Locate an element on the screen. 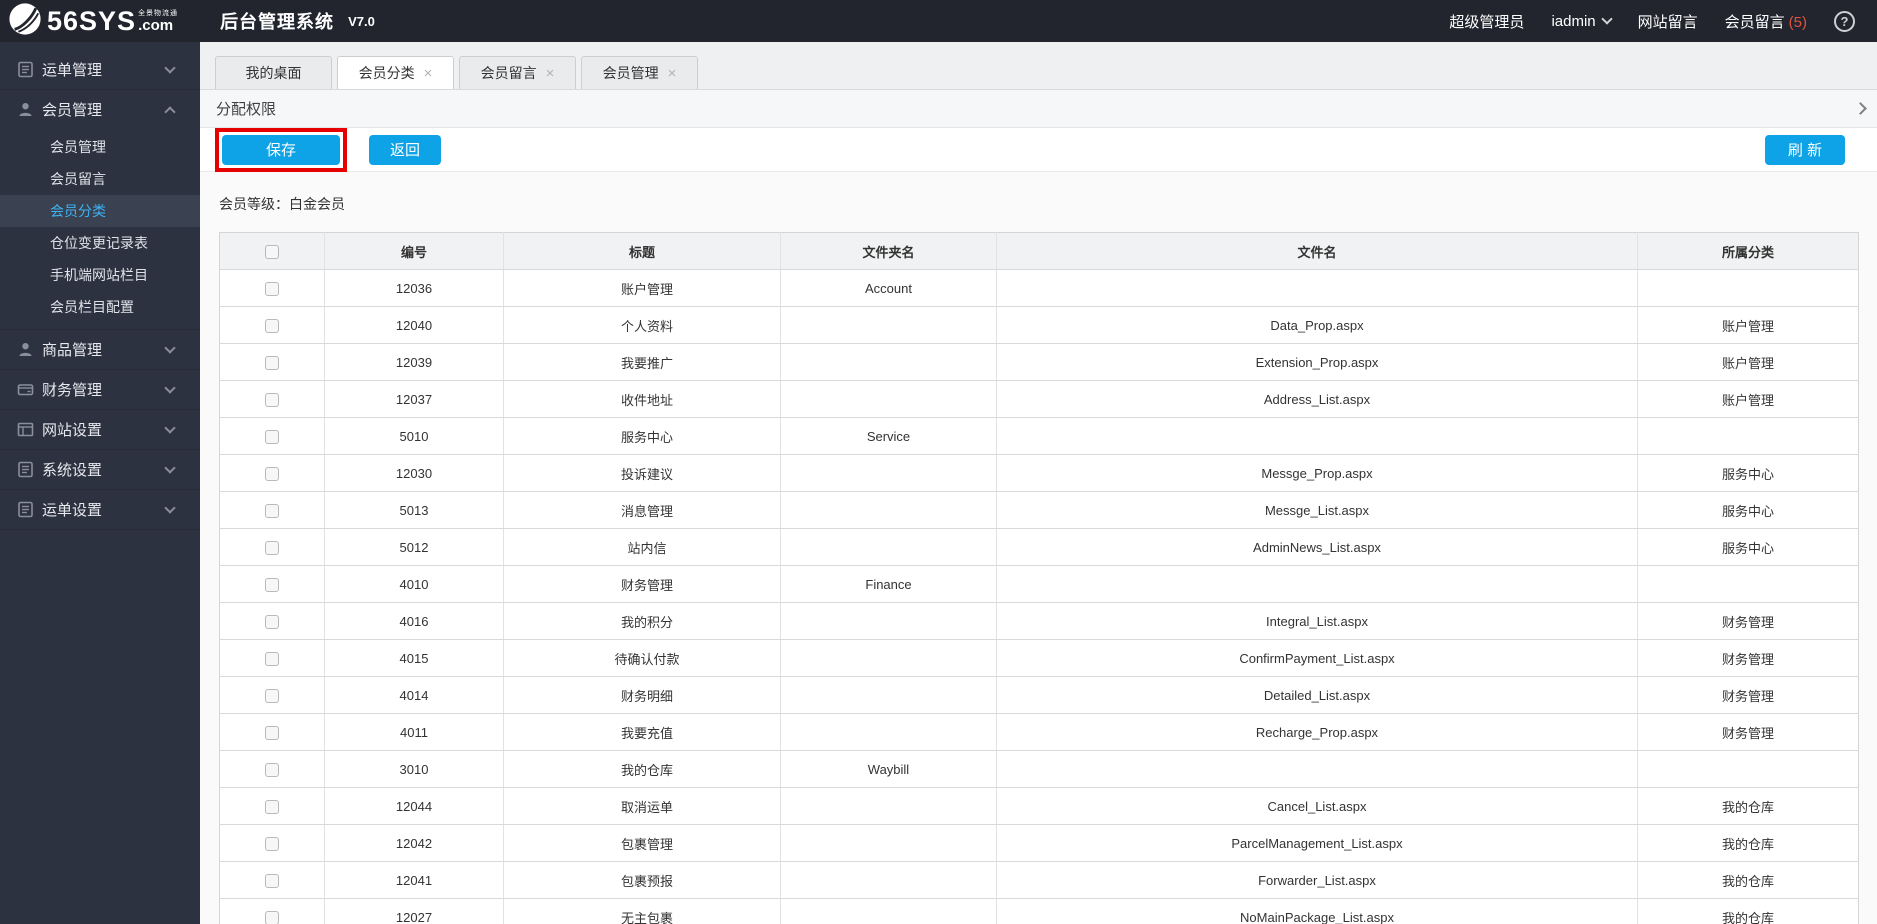 This screenshot has height=924, width=1877. cell-file: Messge_List.aspx is located at coordinates (1317, 510).